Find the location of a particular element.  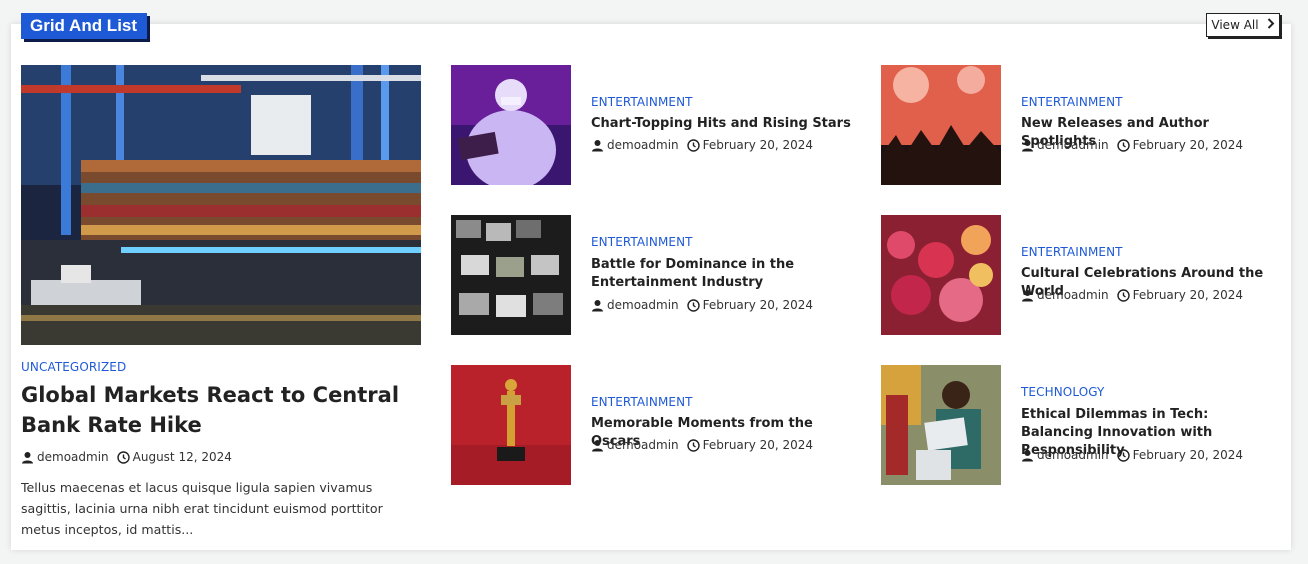

view-all-button: View All is located at coordinates (1243, 25).